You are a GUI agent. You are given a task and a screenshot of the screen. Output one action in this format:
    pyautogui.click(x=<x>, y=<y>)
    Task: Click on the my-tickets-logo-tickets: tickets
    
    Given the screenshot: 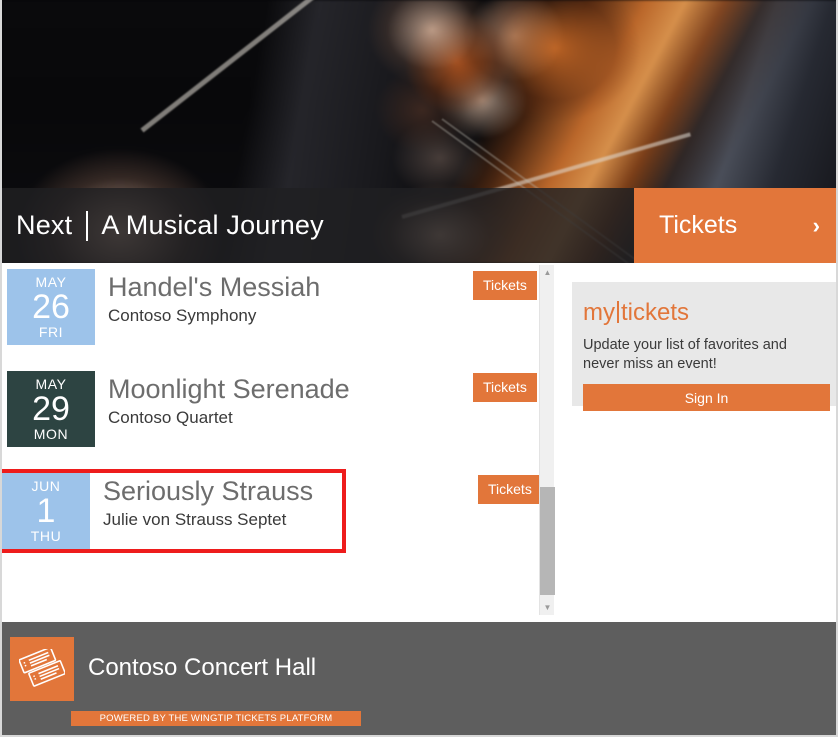 What is the action you would take?
    pyautogui.click(x=655, y=312)
    